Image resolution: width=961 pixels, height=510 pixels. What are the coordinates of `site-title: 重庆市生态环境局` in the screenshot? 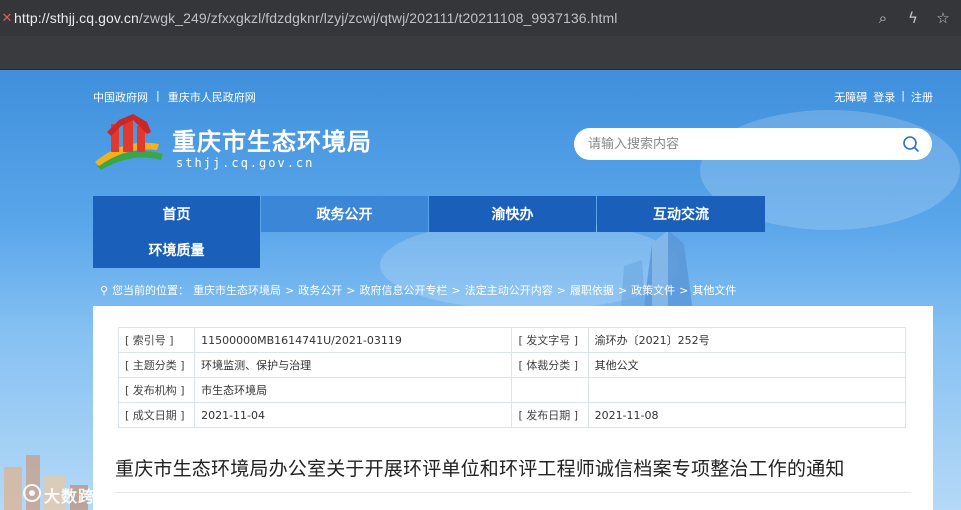 It's located at (272, 139).